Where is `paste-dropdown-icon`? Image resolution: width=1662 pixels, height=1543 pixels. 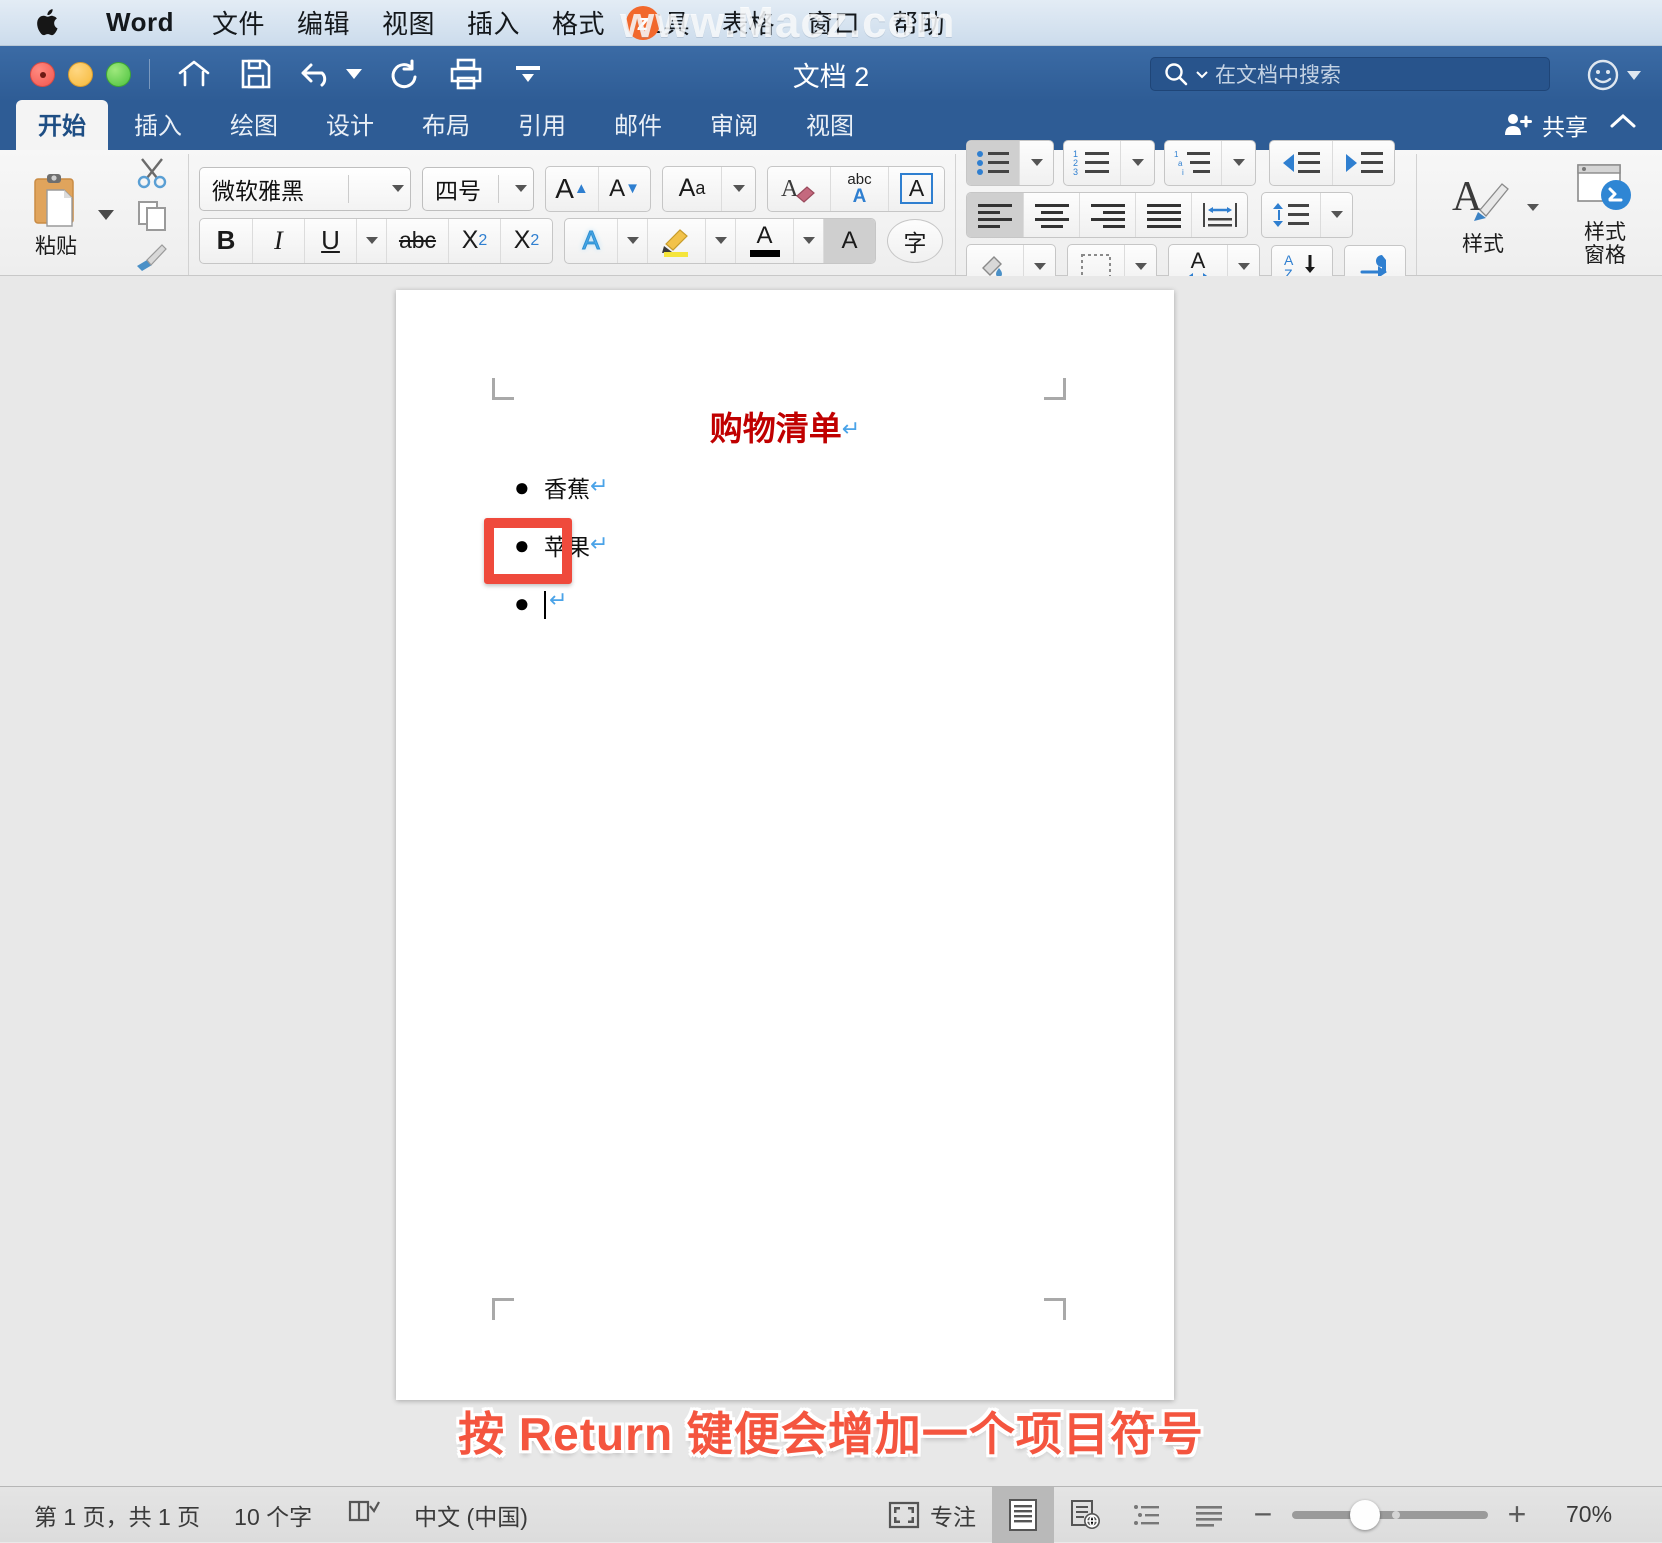
paste-dropdown-icon is located at coordinates (106, 215).